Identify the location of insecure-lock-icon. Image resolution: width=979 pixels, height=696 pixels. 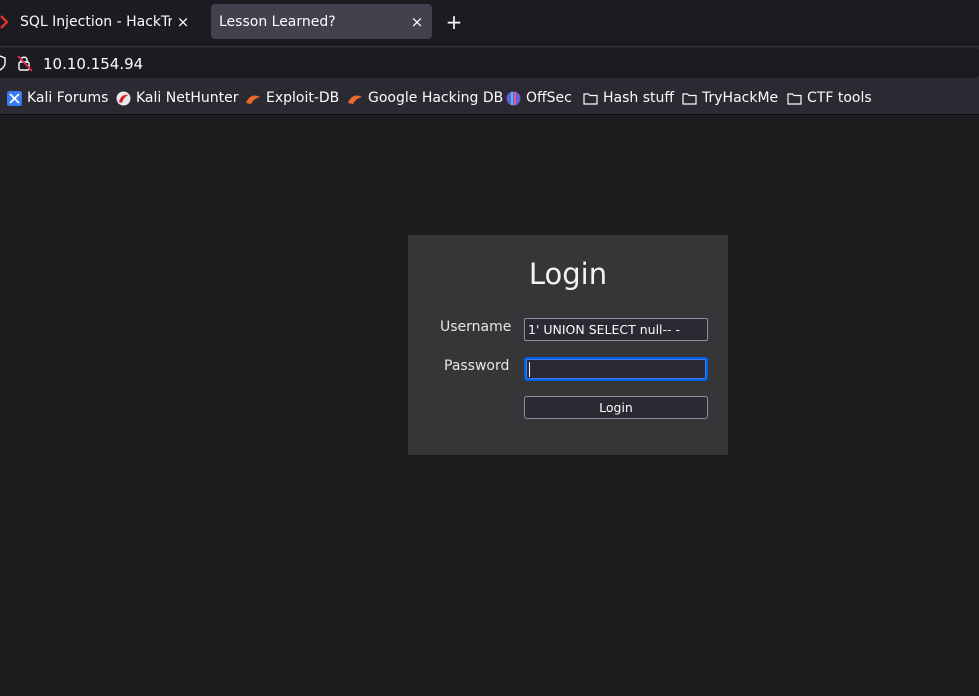
(25, 65).